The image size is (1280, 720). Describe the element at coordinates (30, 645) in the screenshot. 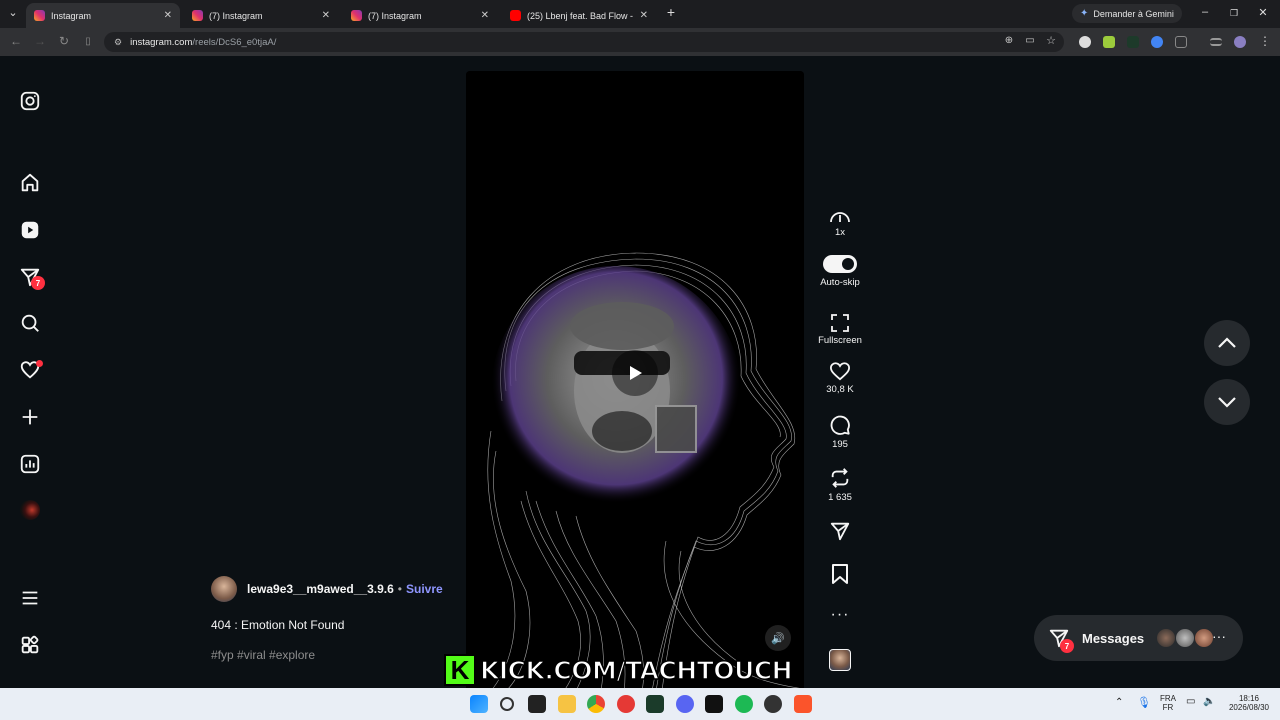

I see `also-from-meta-icon` at that location.